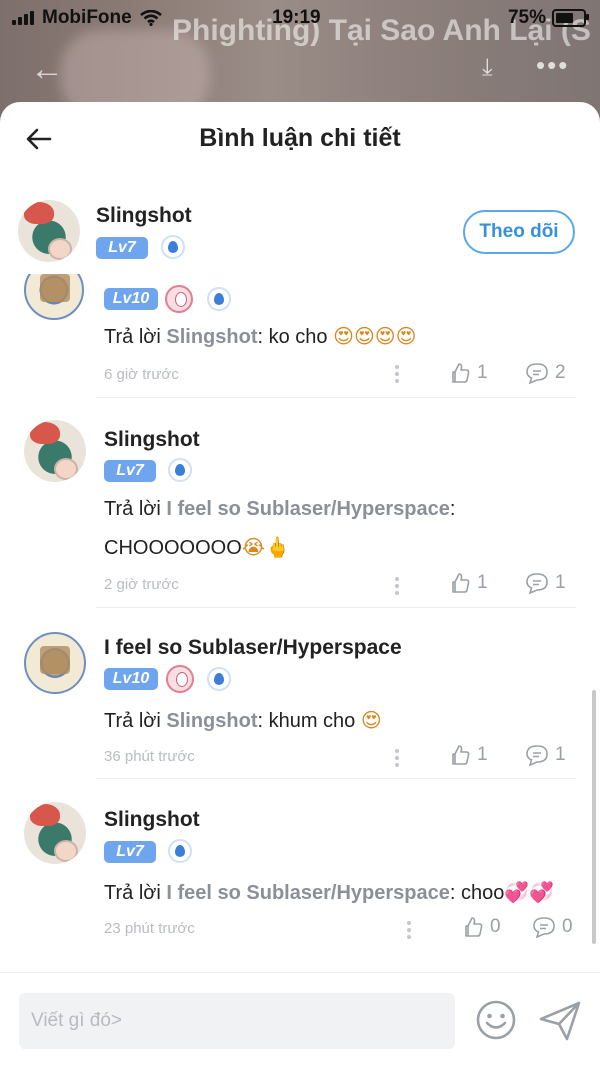 The height and width of the screenshot is (1067, 600). I want to click on smiley-icon, so click(496, 1020).